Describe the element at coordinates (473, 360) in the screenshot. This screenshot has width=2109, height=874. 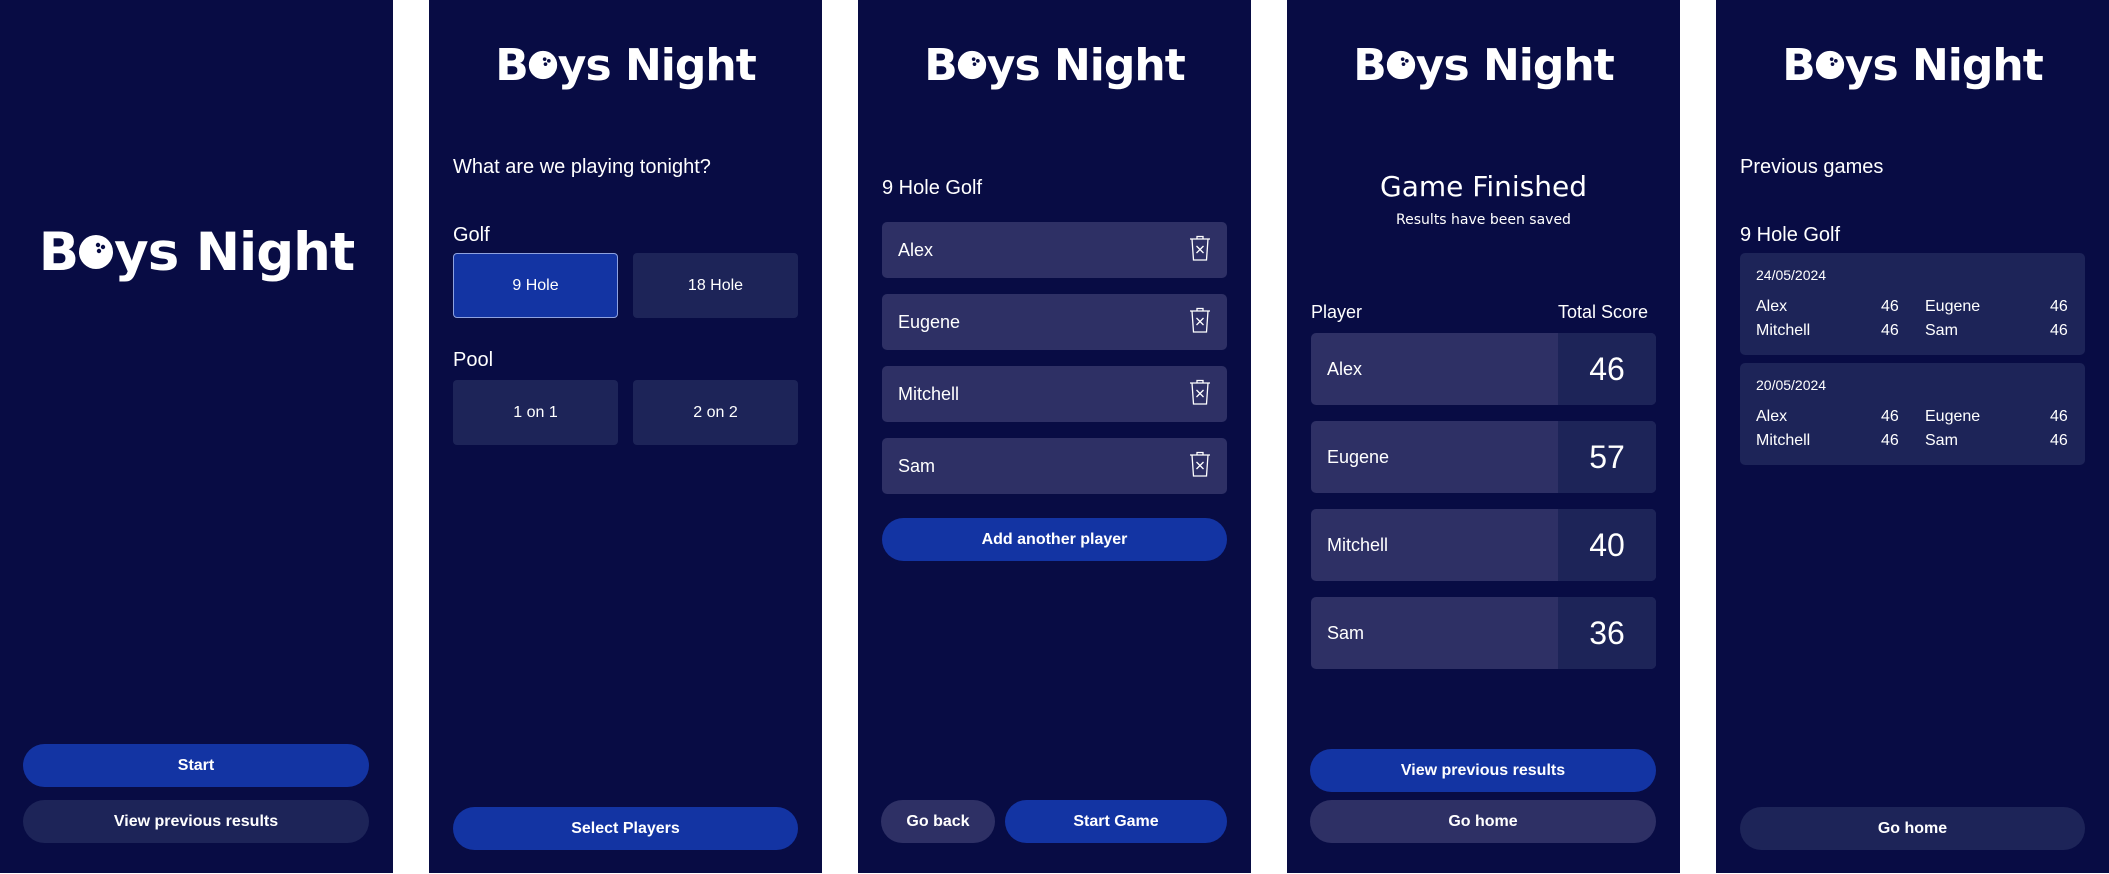
I see `pool-heading: Pool` at that location.